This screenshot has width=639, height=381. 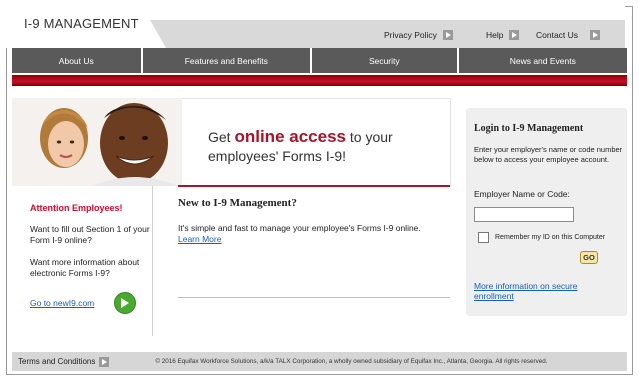 I want to click on terms-link: Terms and Conditions, so click(x=64, y=361).